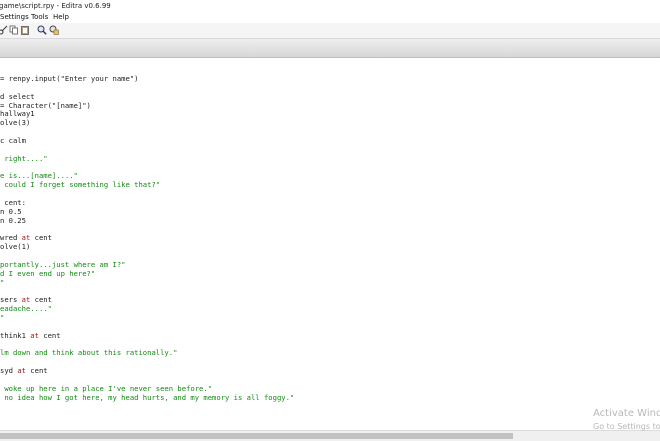  I want to click on code-line: syd at cent, so click(24, 370).